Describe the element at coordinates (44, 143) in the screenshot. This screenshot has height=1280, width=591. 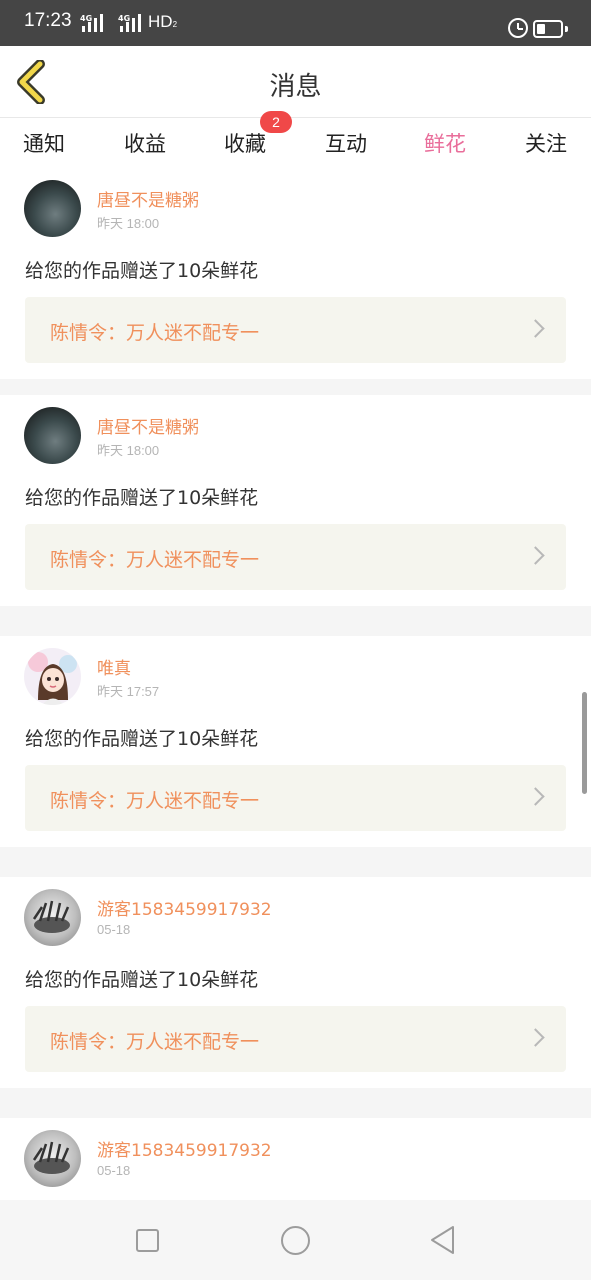
I see `tab-notifications: 通知` at that location.